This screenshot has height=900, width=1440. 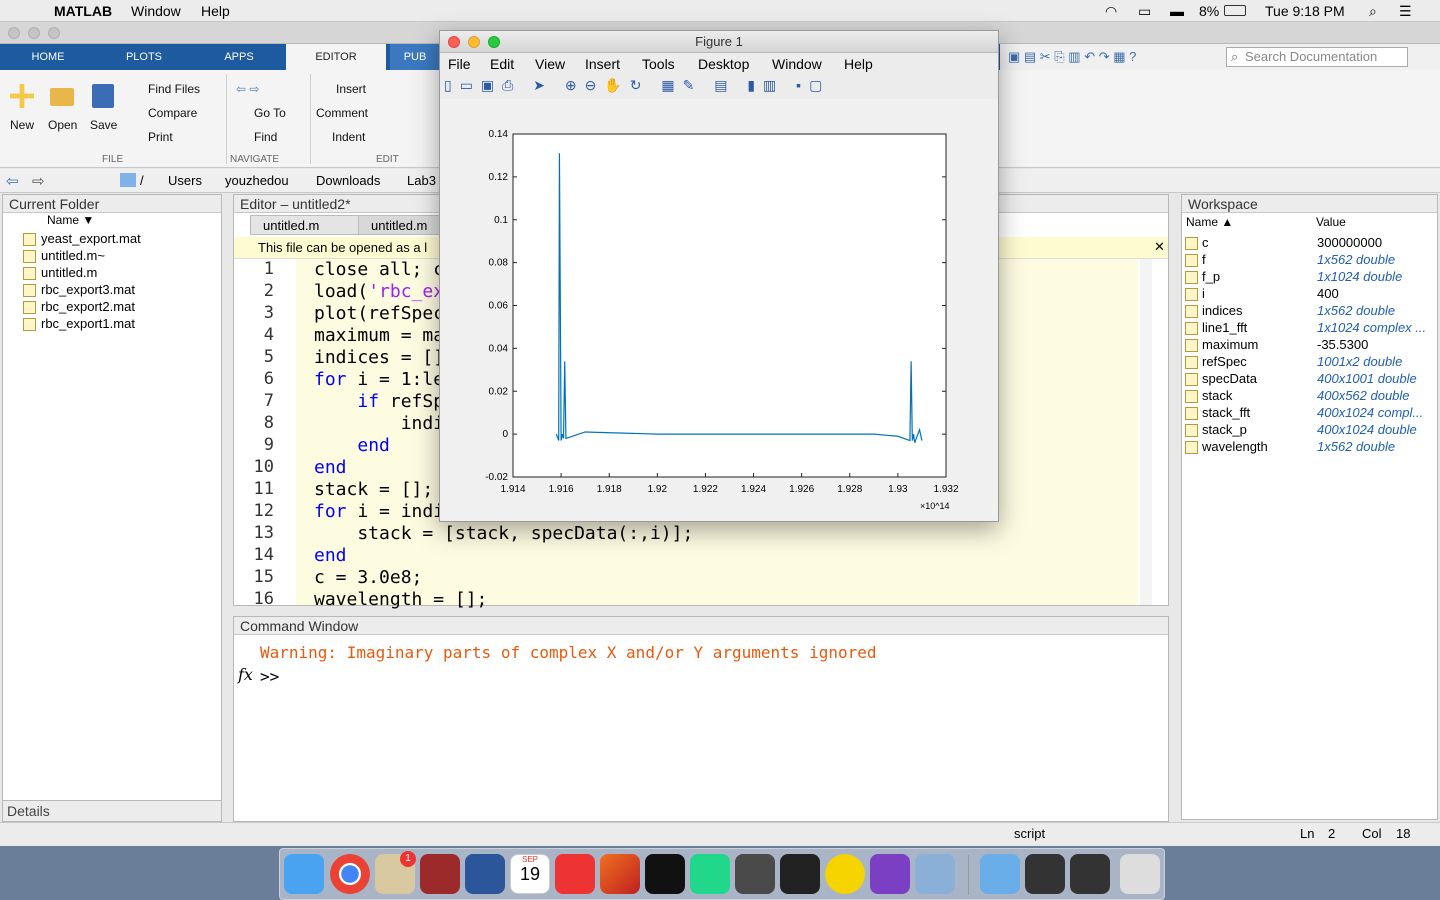 What do you see at coordinates (54, 33) in the screenshot?
I see `zoom-button` at bounding box center [54, 33].